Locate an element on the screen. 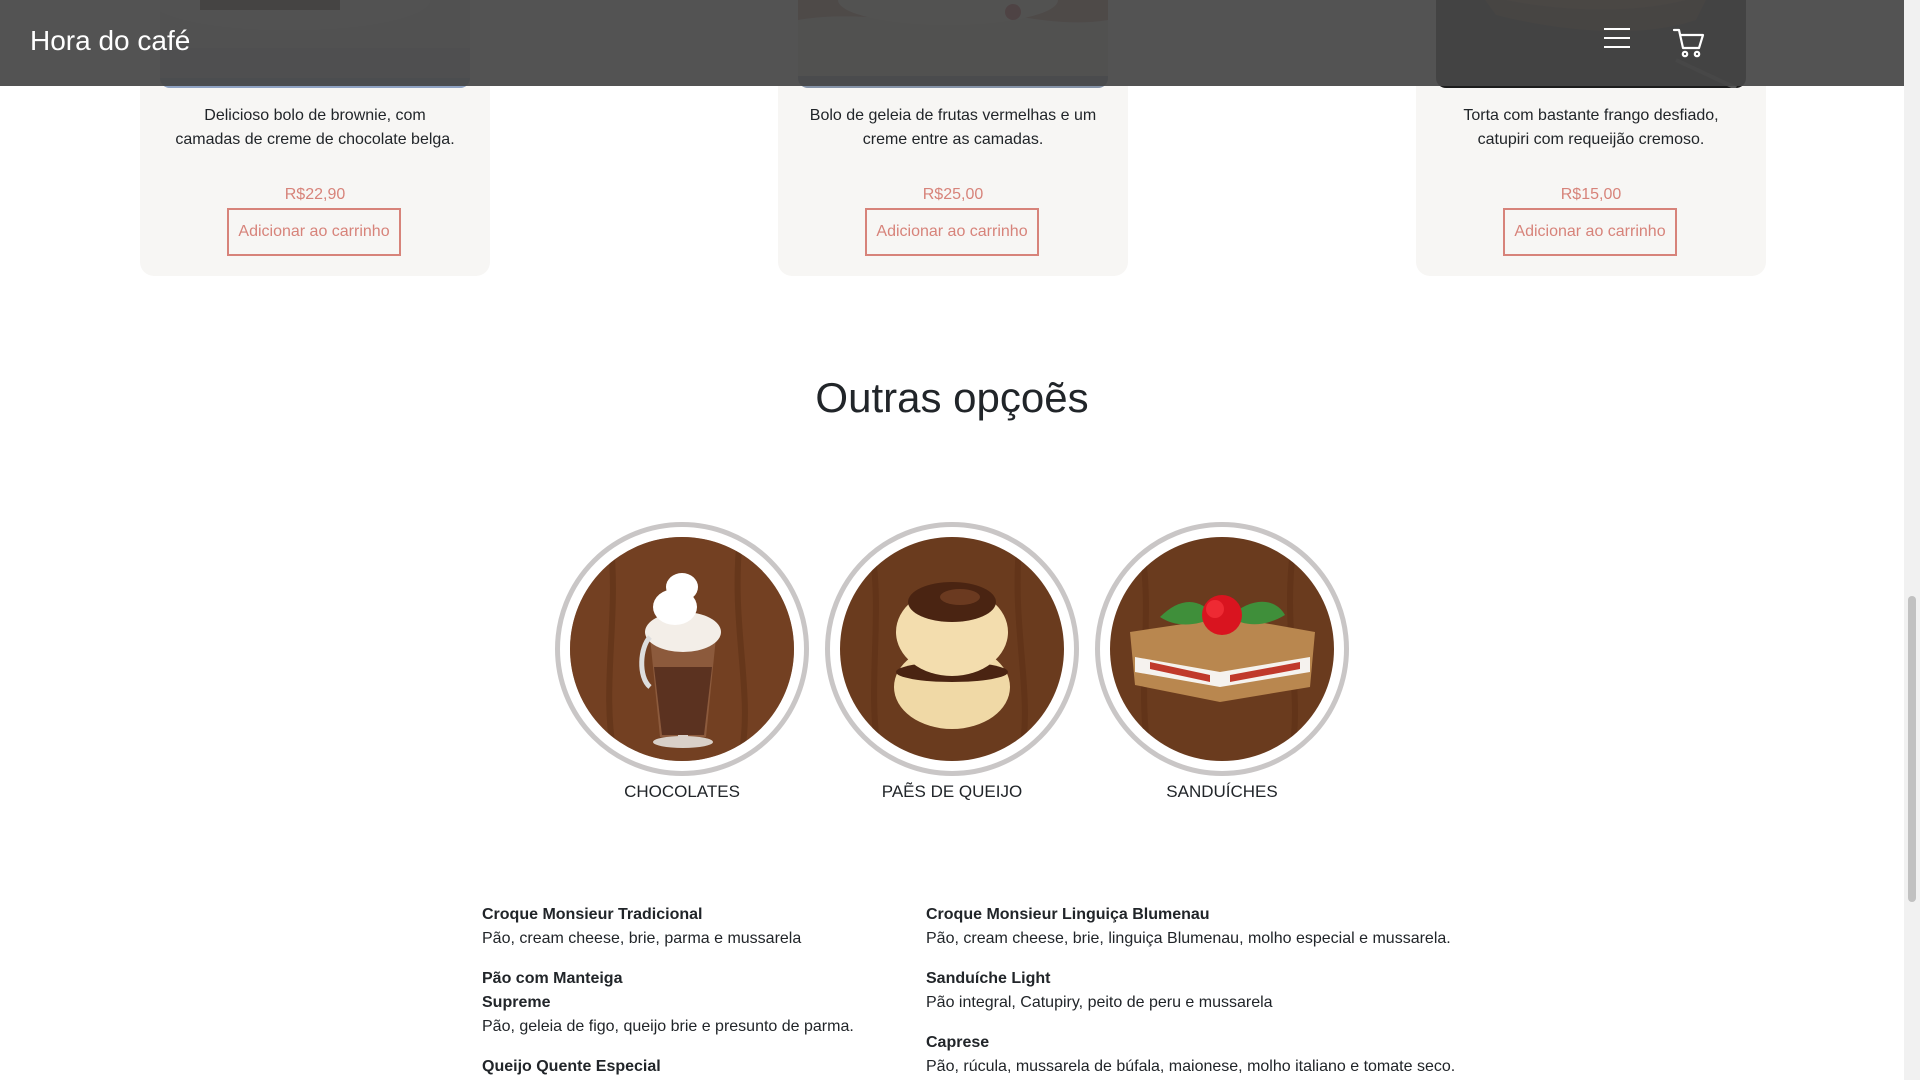 The image size is (1920, 1080). menu-item-name: Sanduíche Light is located at coordinates (988, 978).